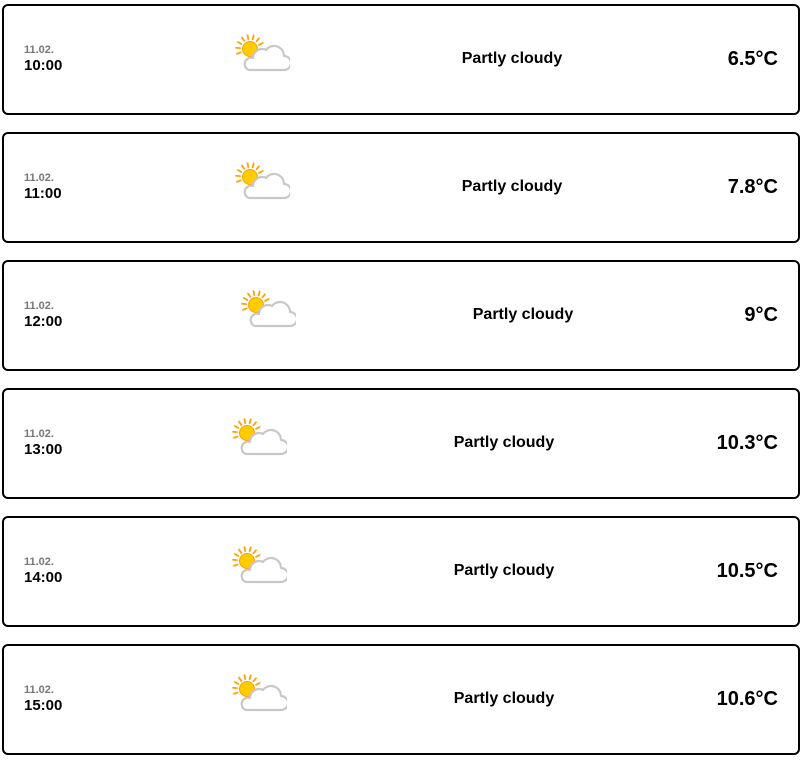  Describe the element at coordinates (401, 699) in the screenshot. I see `forecast-row: 11.02. 15:00 Partly cloudy 10.6°C` at that location.